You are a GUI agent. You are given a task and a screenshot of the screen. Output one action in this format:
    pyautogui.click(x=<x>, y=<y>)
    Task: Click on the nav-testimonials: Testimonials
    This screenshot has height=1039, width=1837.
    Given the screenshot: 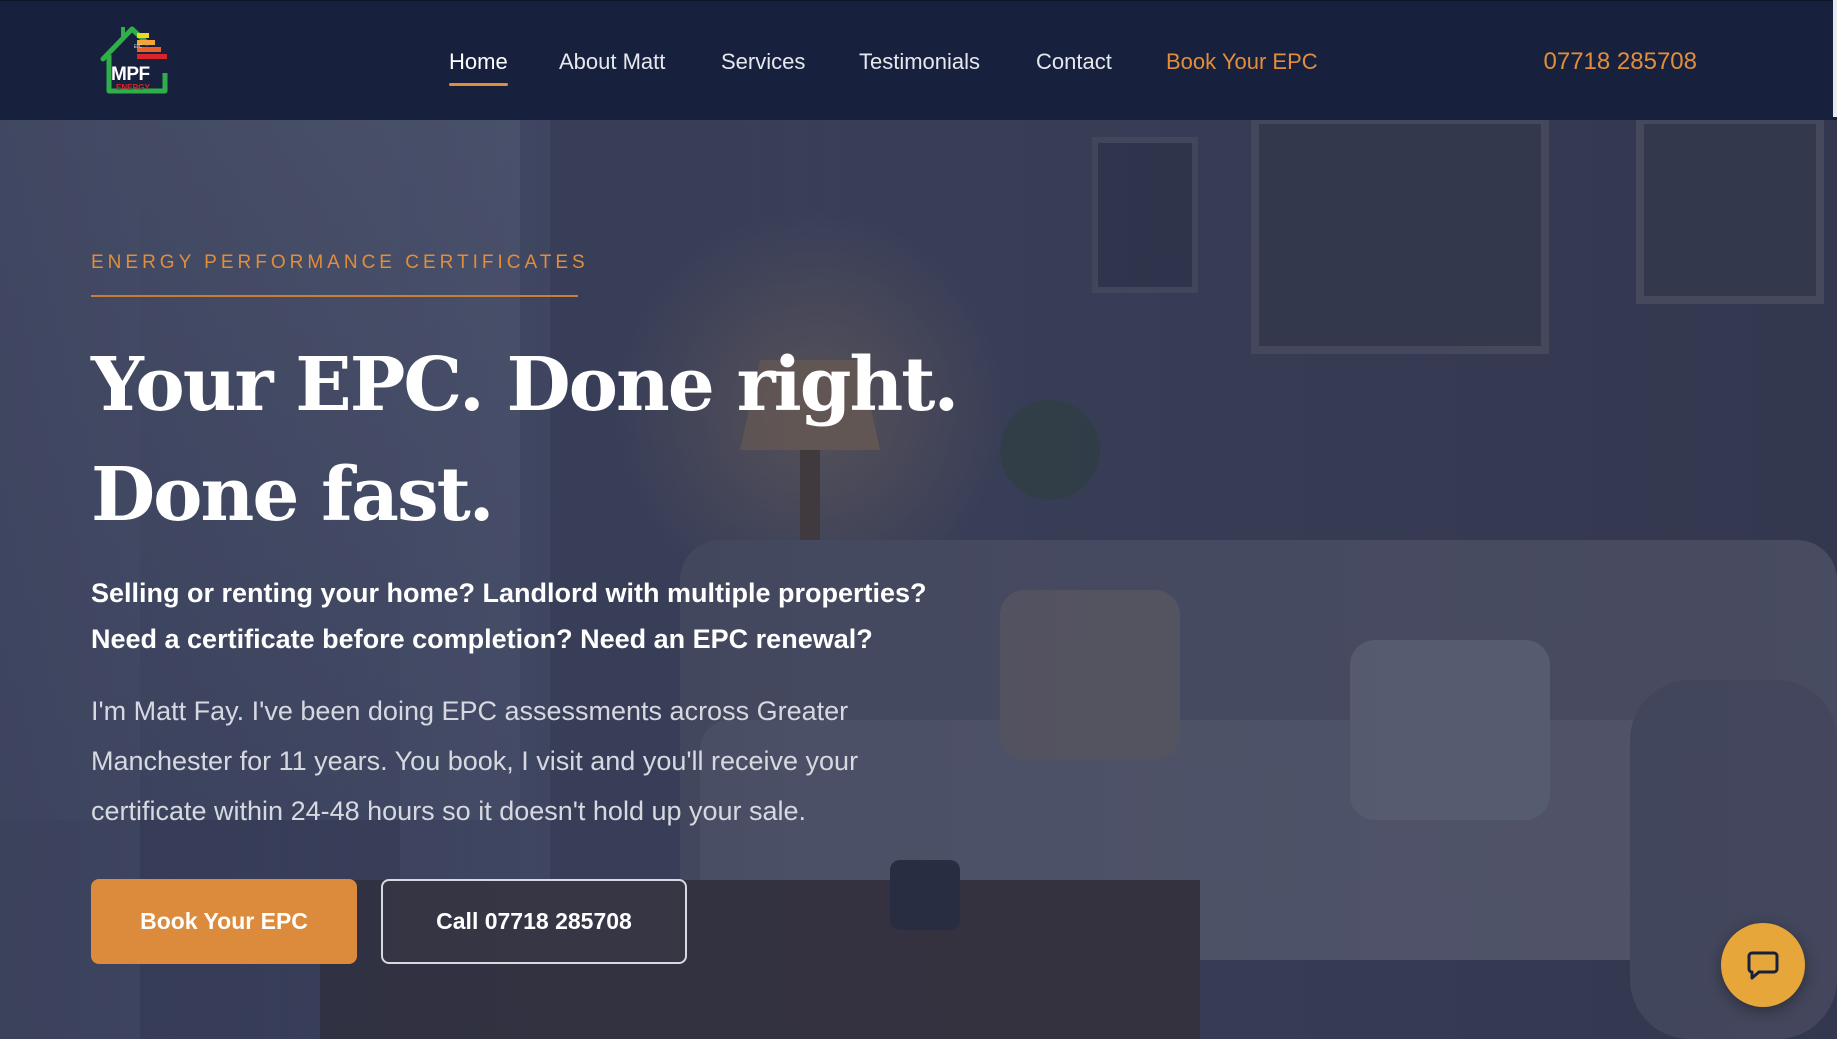 What is the action you would take?
    pyautogui.click(x=919, y=62)
    